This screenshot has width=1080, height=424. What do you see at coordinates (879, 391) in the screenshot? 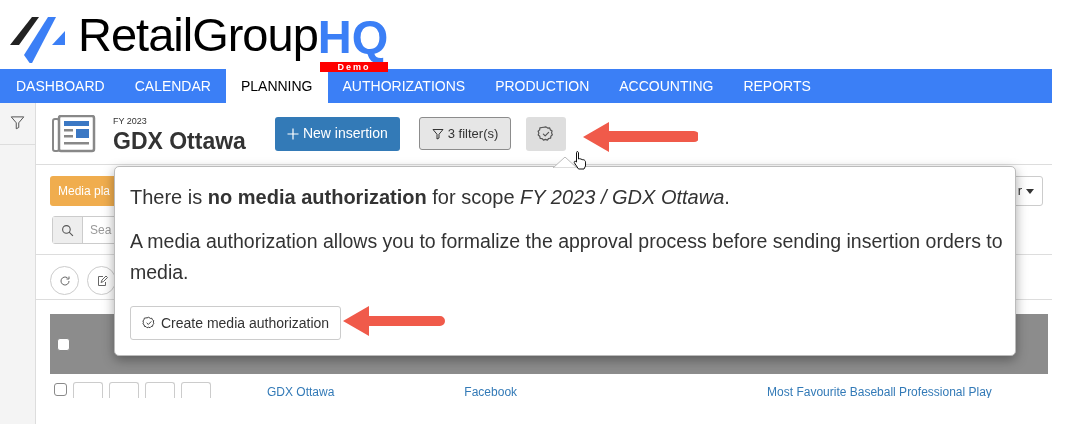
I see `description-link: Most Favourite Baseball Professional Play` at bounding box center [879, 391].